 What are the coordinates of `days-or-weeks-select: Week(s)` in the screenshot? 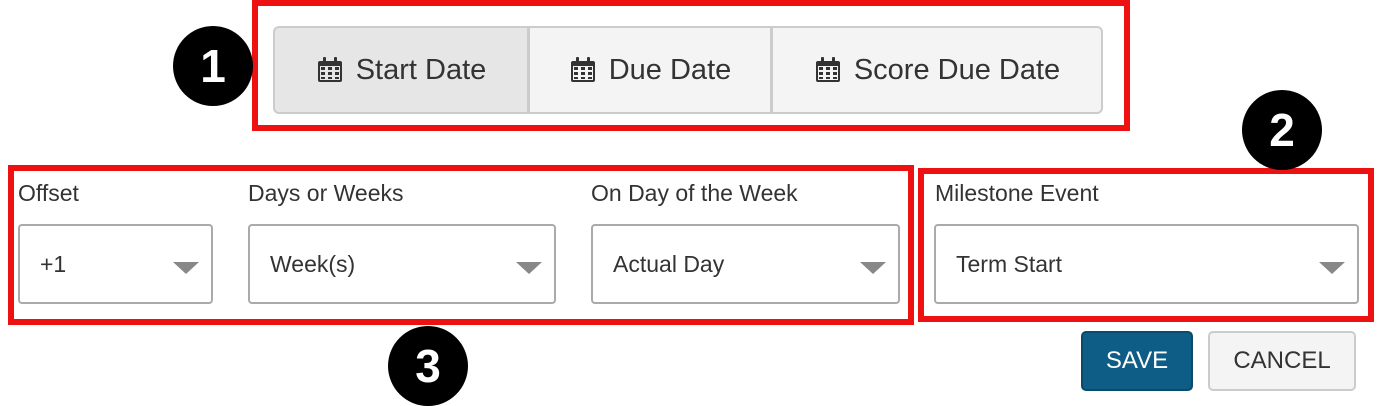 It's located at (402, 264).